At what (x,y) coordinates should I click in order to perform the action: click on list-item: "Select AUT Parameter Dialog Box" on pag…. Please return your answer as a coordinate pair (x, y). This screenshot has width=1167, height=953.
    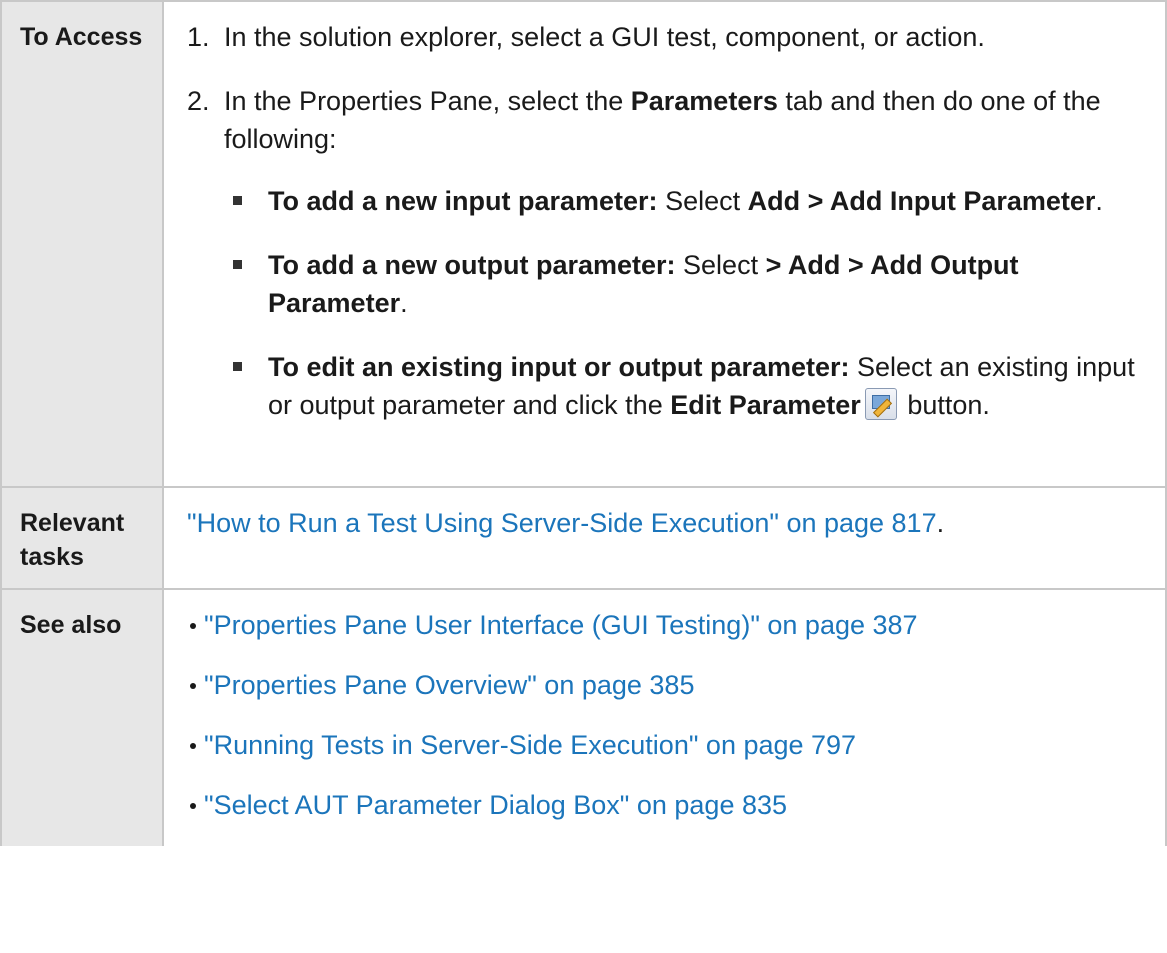
    Looking at the image, I should click on (664, 805).